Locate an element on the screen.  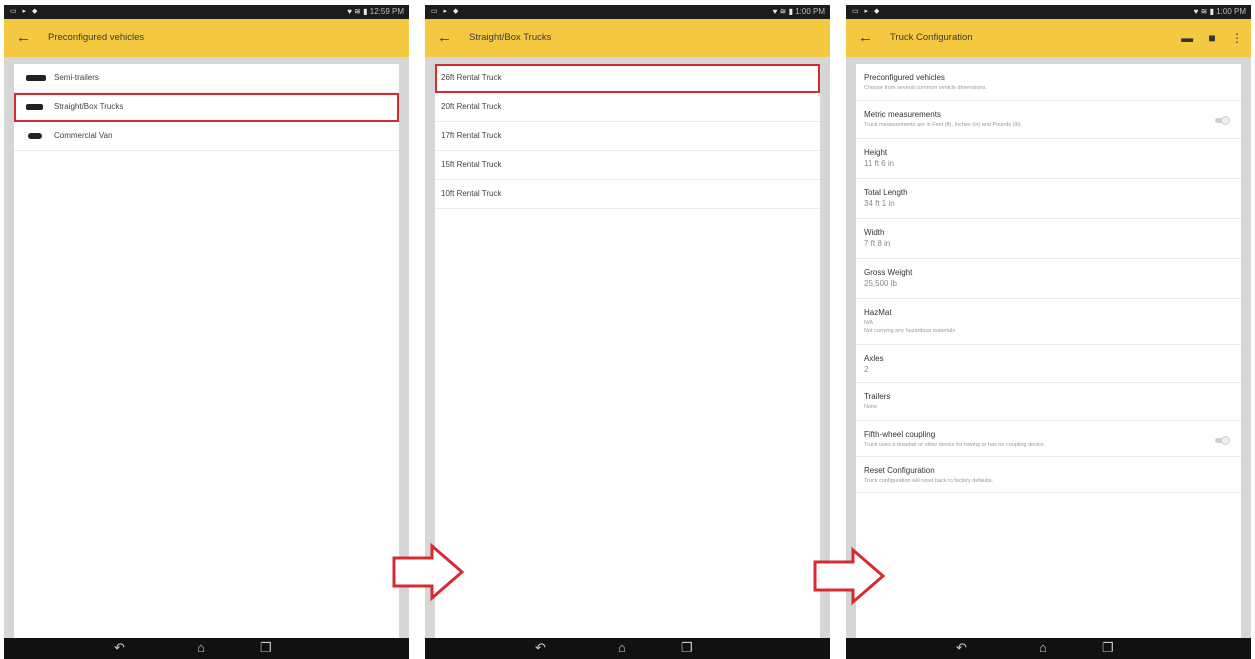
folder-icon: ▬ is located at coordinates (1187, 38).